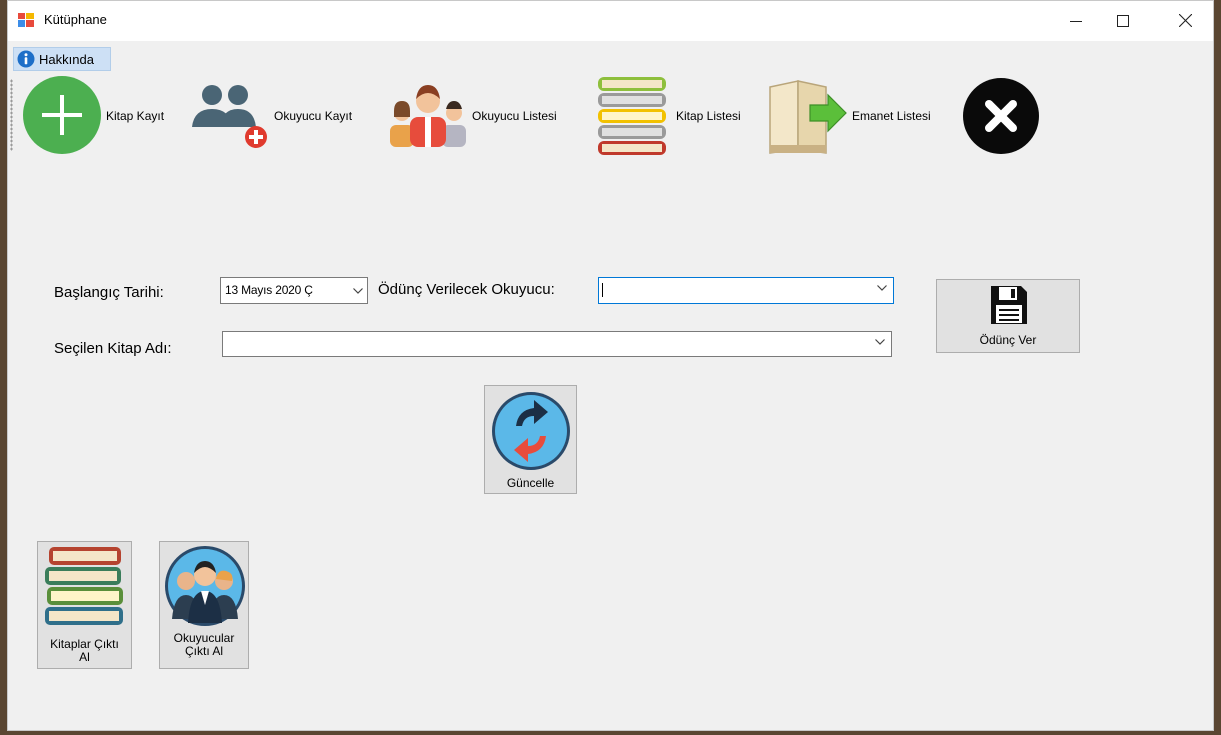  Describe the element at coordinates (1008, 340) in the screenshot. I see `lend-button-label: Ödünç Ver` at that location.